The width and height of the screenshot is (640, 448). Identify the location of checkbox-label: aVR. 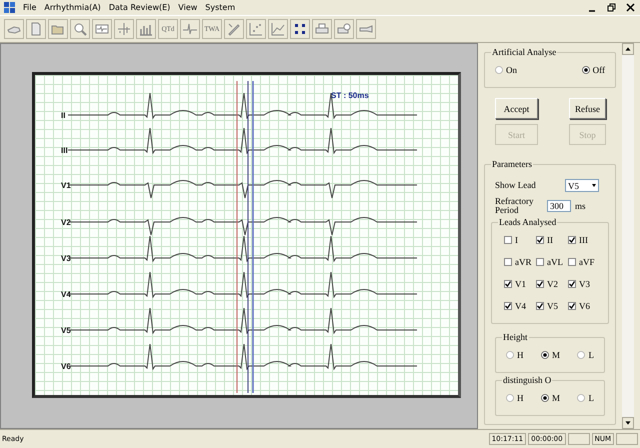
(523, 262).